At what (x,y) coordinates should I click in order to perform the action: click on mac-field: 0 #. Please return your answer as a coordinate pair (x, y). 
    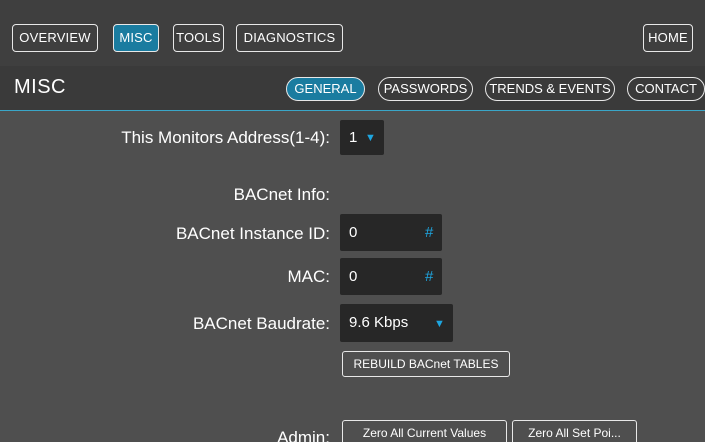
    Looking at the image, I should click on (391, 276).